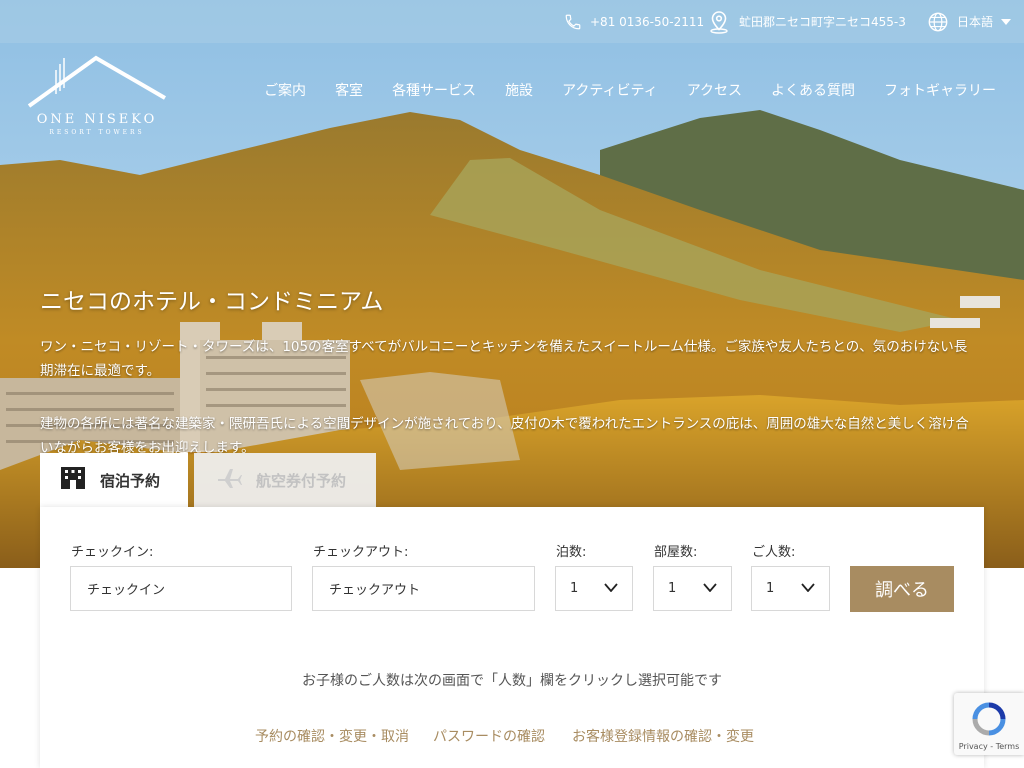 This screenshot has height=768, width=1024. What do you see at coordinates (594, 588) in the screenshot?
I see `nights-select: 1` at bounding box center [594, 588].